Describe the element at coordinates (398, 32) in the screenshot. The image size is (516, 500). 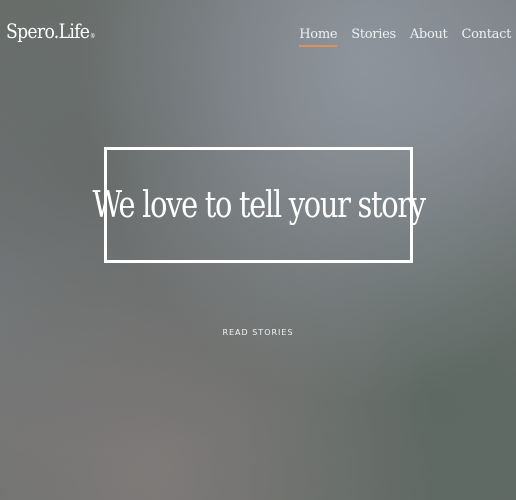
I see `nav-list: Home Stories About Contact` at that location.